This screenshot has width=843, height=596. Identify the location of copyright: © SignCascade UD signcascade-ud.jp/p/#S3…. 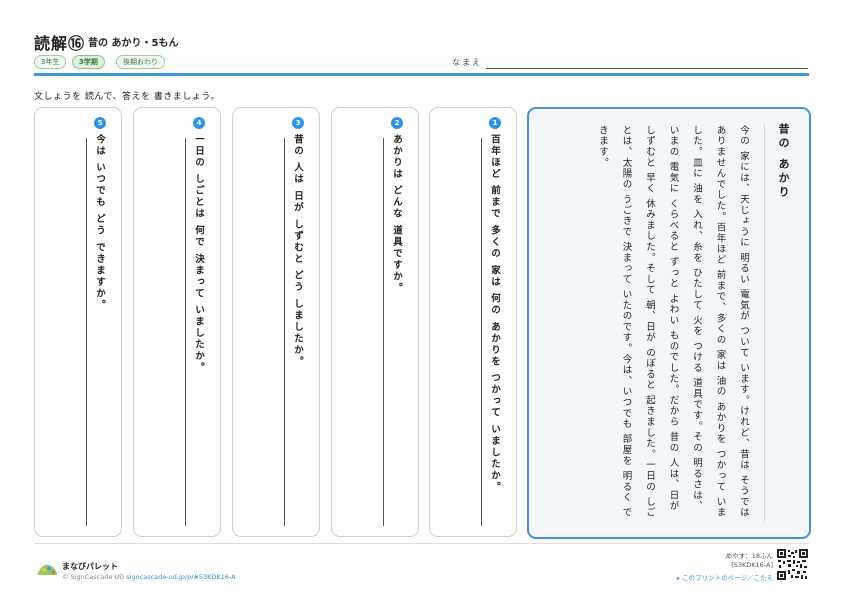
(149, 577).